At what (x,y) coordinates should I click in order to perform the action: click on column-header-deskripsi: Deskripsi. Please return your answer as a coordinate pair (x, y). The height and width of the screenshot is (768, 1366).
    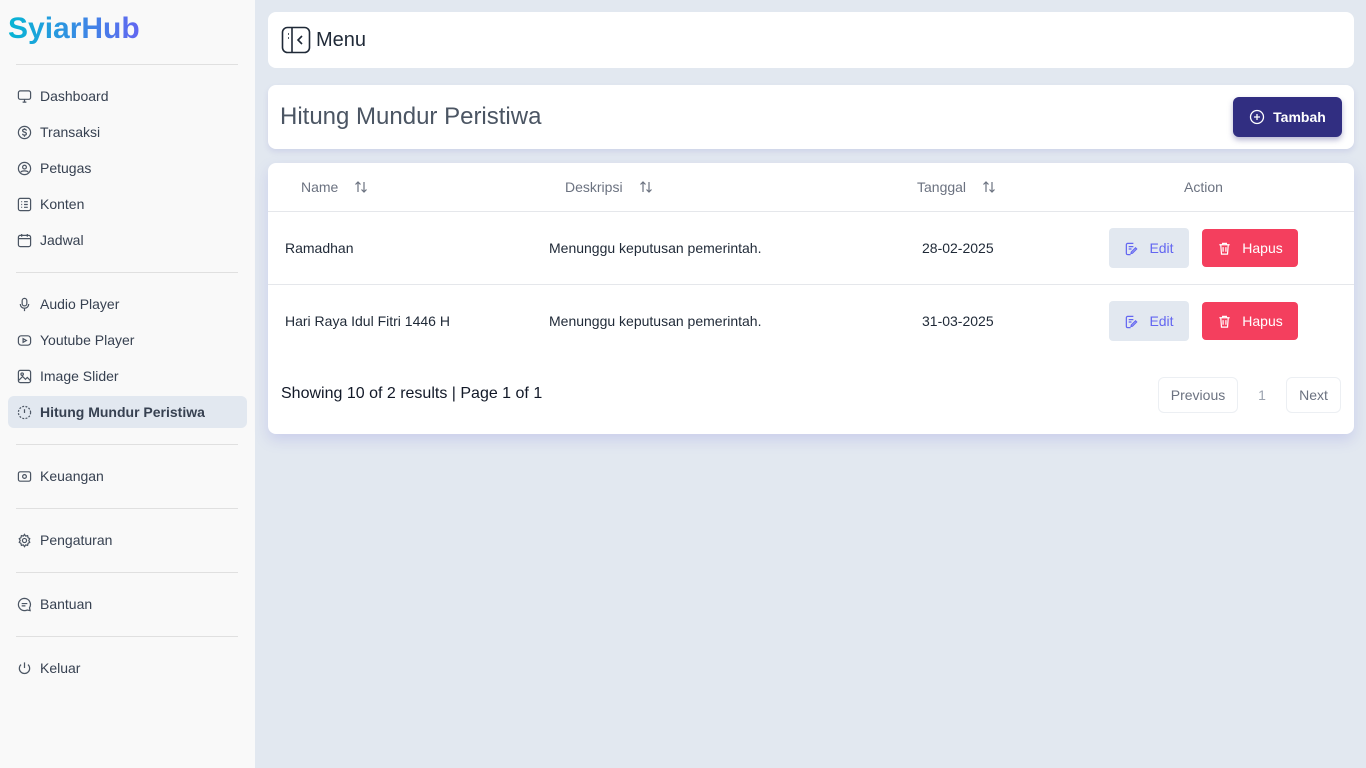
    Looking at the image, I should click on (609, 187).